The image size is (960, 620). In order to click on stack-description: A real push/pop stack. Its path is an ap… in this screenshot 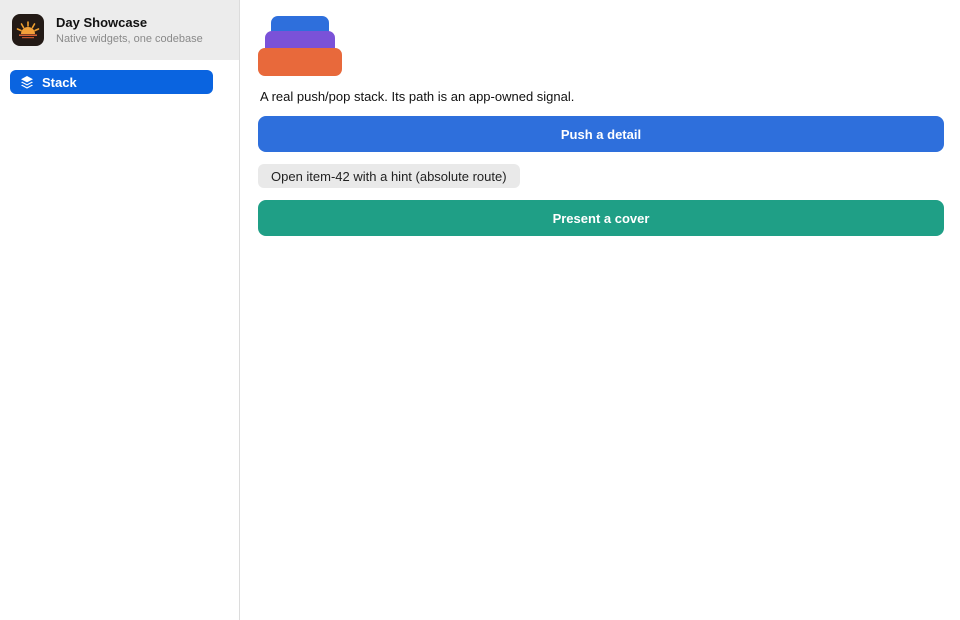, I will do `click(417, 96)`.